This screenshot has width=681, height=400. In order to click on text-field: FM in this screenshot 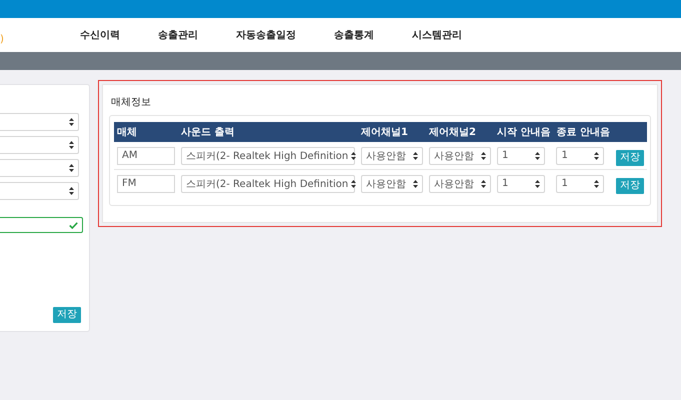, I will do `click(146, 183)`.